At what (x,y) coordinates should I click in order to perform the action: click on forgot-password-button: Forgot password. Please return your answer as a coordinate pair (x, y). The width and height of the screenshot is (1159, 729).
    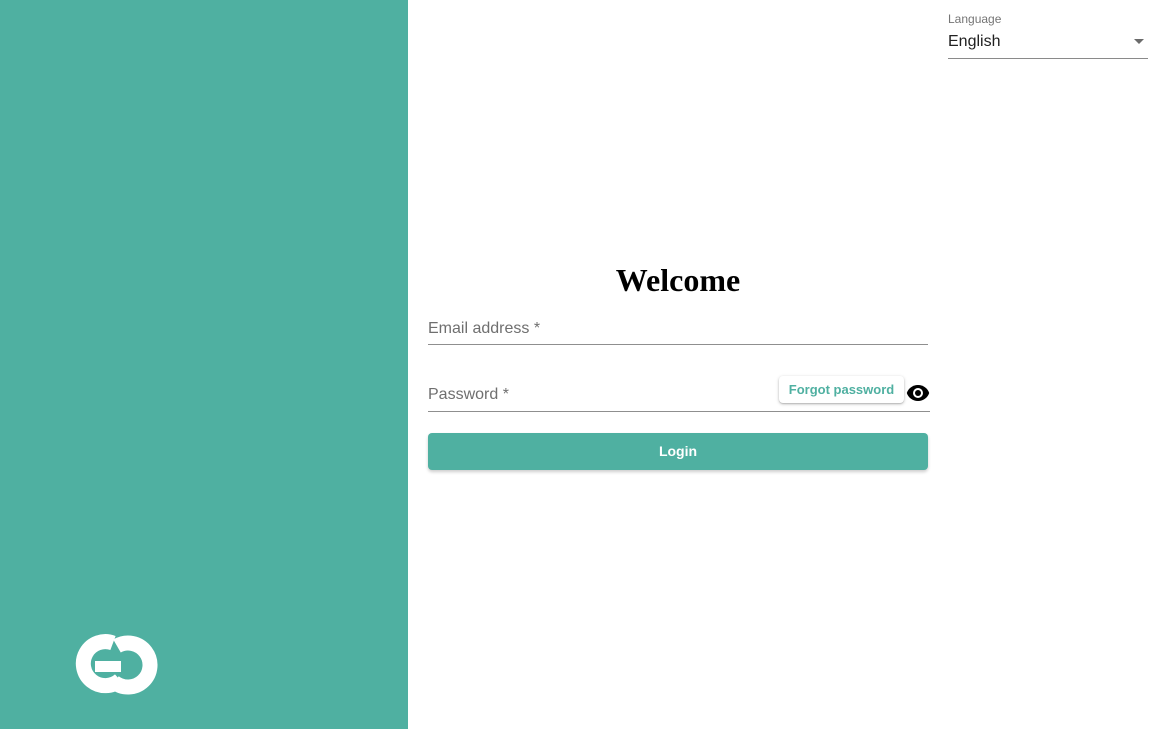
    Looking at the image, I should click on (841, 389).